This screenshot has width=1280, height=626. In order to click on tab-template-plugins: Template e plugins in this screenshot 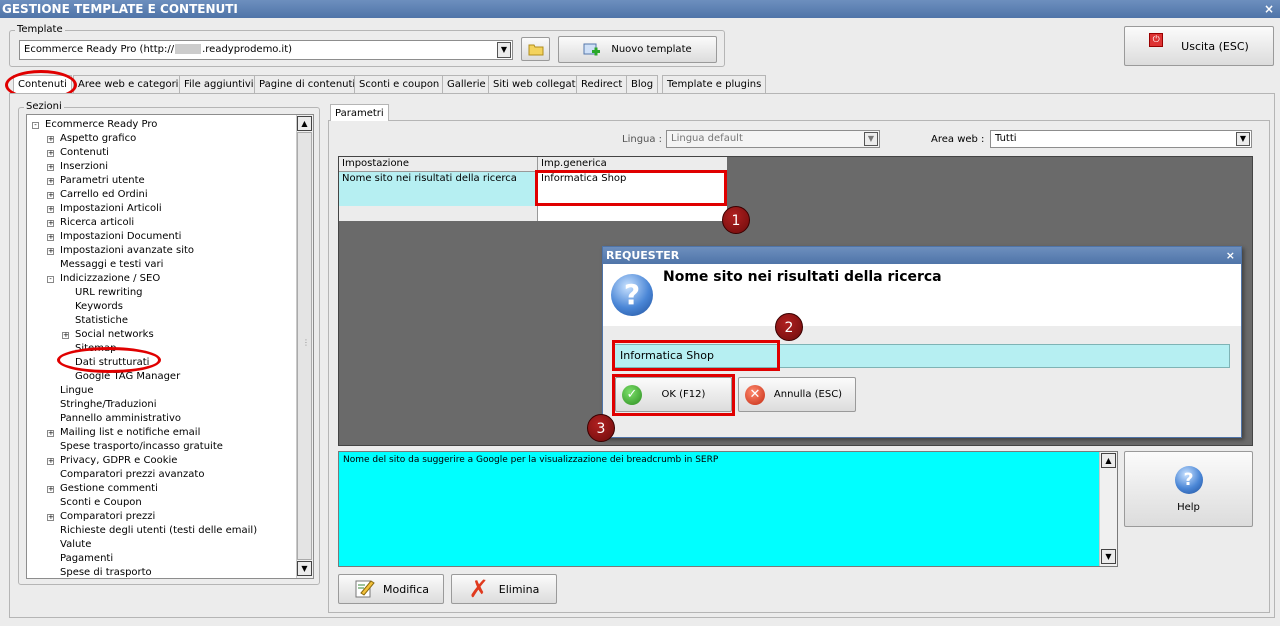, I will do `click(714, 84)`.